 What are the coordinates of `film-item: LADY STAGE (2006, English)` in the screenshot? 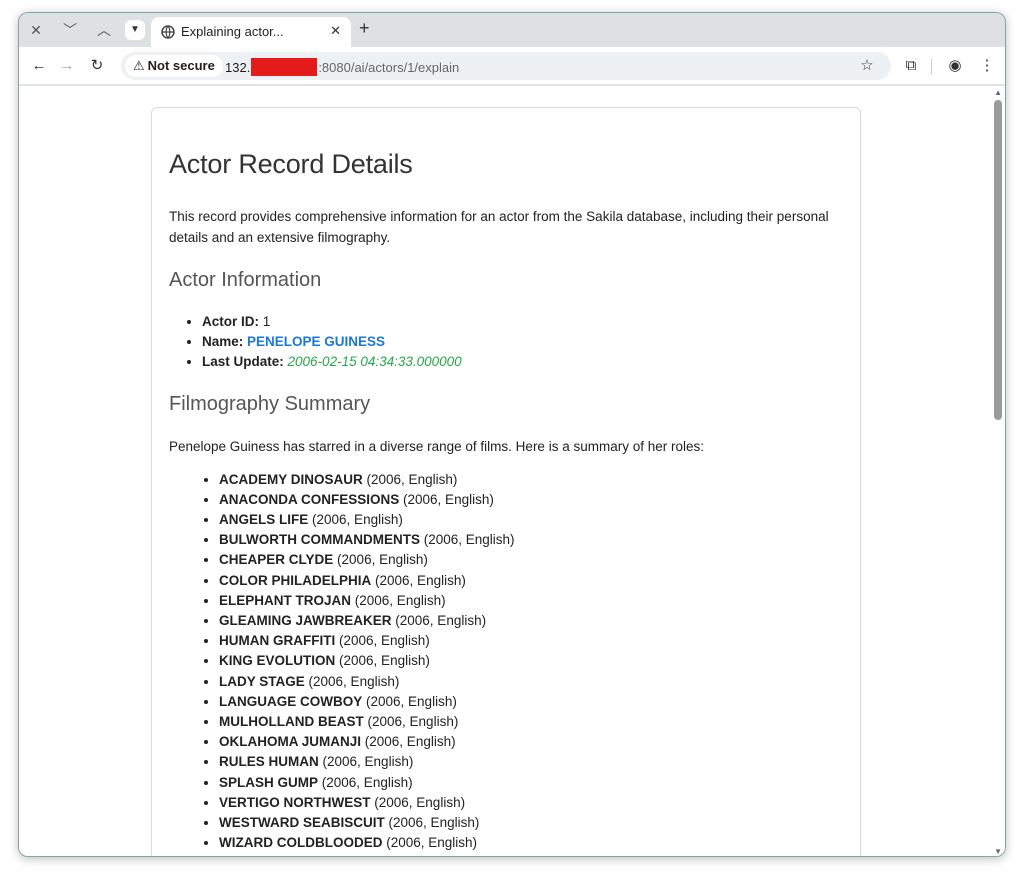 It's located at (531, 682).